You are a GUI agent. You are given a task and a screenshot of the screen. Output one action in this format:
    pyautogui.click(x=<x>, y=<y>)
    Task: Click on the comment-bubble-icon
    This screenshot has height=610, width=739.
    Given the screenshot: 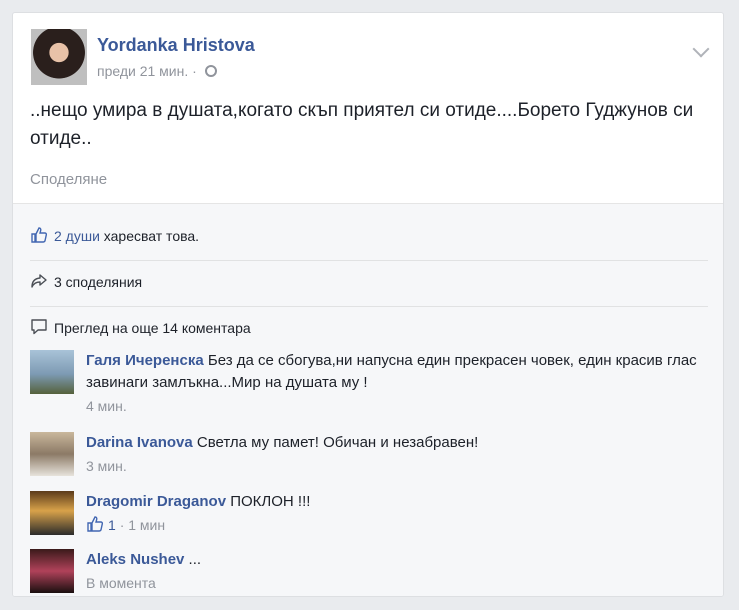 What is the action you would take?
    pyautogui.click(x=39, y=327)
    